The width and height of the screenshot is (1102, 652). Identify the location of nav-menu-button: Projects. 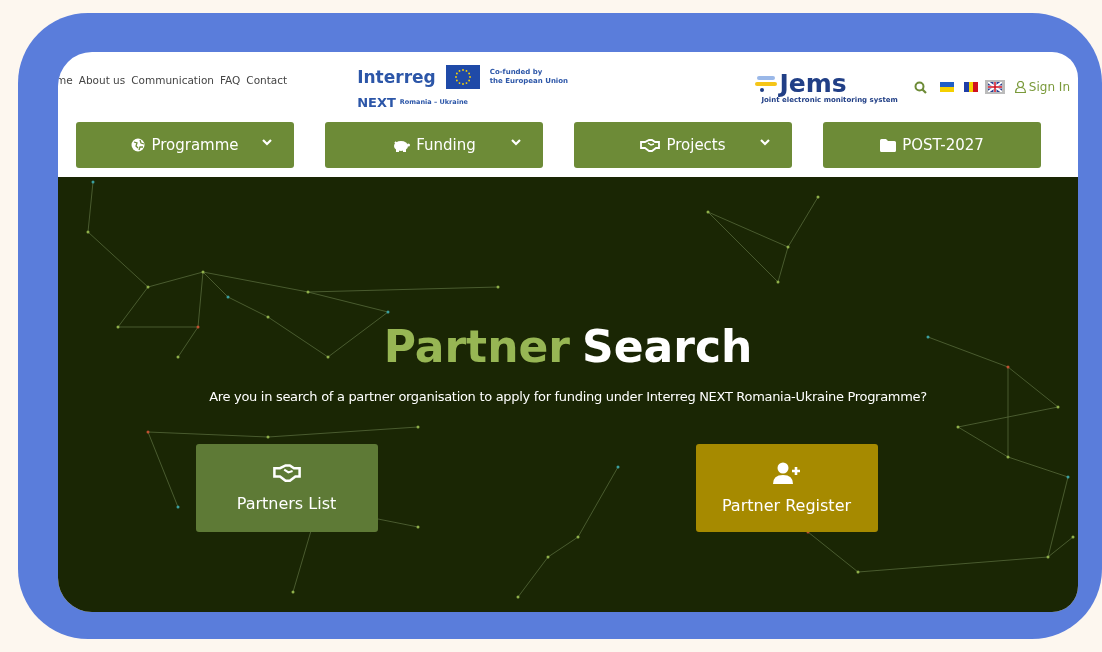
(683, 145).